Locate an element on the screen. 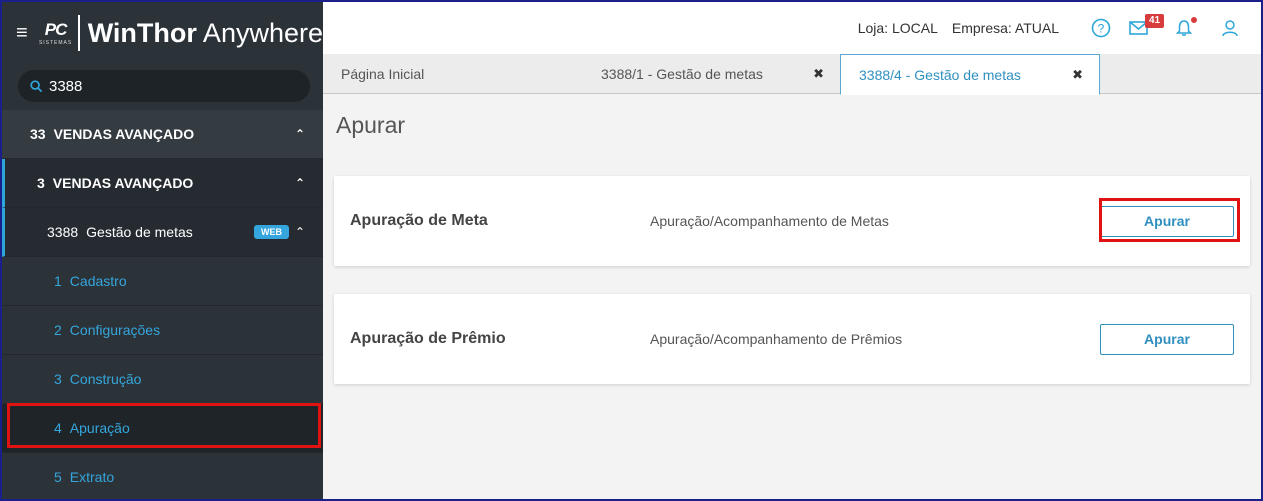 The width and height of the screenshot is (1263, 501). logo-text: PC is located at coordinates (56, 29).